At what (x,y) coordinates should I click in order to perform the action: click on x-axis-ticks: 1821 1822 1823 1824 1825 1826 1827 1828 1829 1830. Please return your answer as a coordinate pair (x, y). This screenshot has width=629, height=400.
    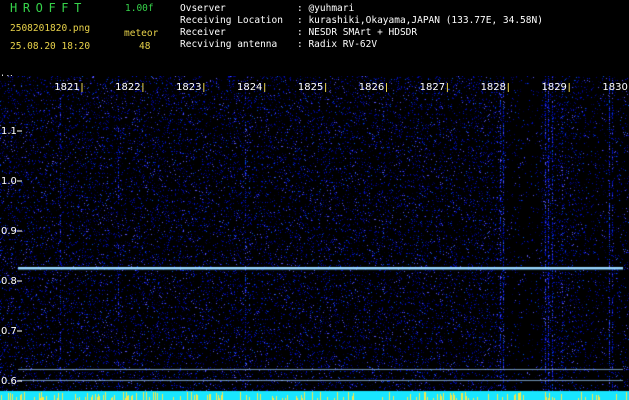
    Looking at the image, I should click on (341, 87).